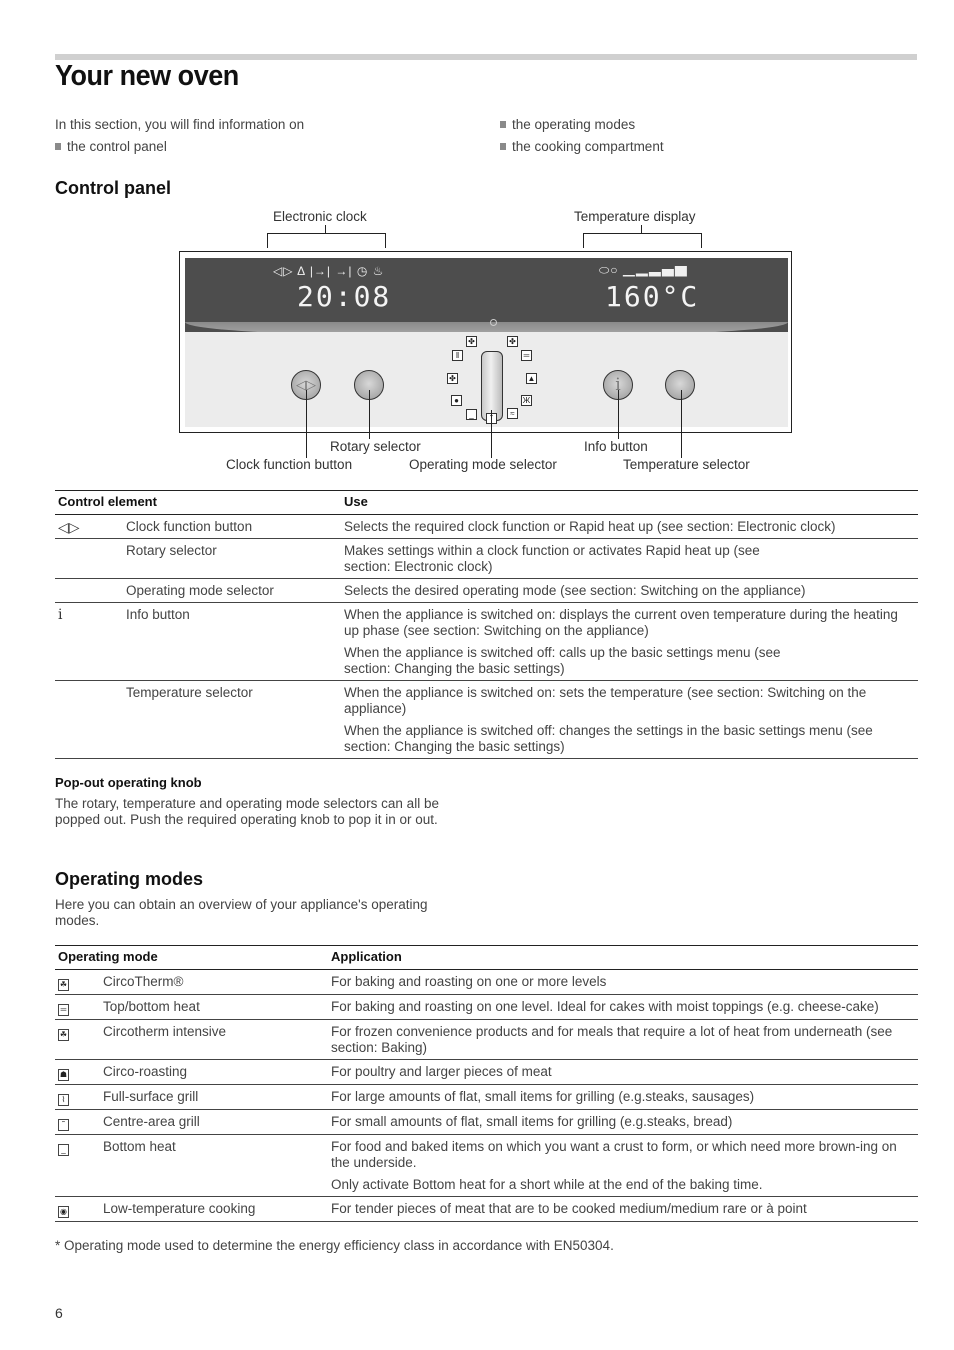 Image resolution: width=954 pixels, height=1350 pixels. What do you see at coordinates (582, 146) in the screenshot?
I see `intro-bullet: the cooking compartment` at bounding box center [582, 146].